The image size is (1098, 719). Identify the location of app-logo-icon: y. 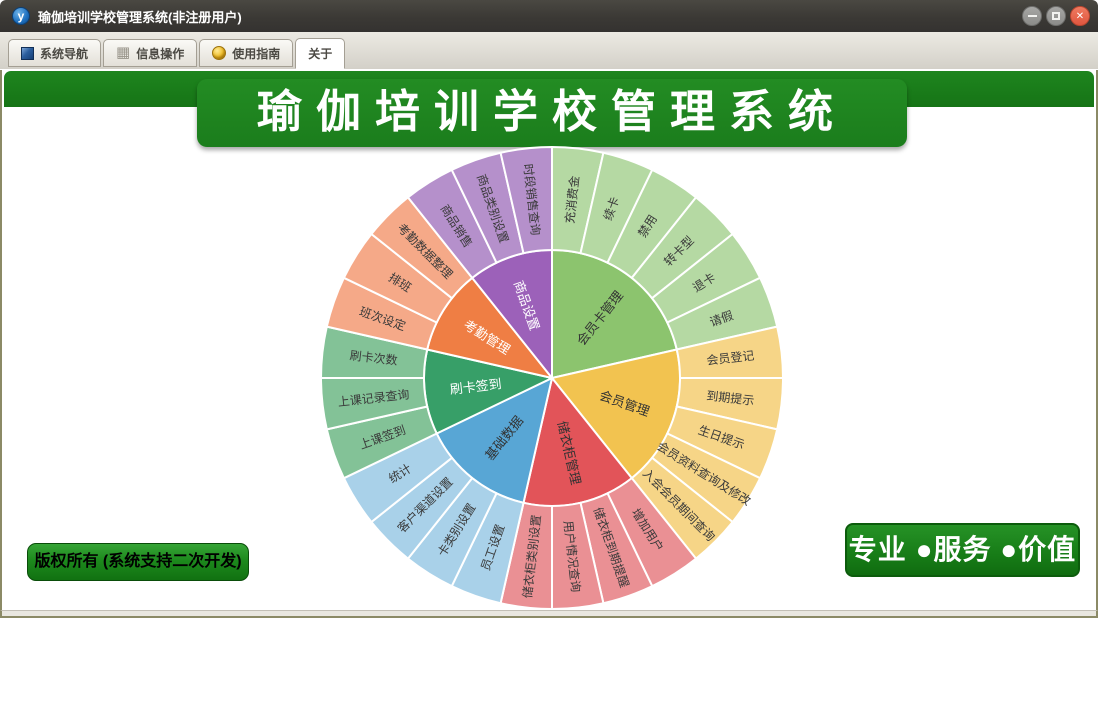
(21, 16).